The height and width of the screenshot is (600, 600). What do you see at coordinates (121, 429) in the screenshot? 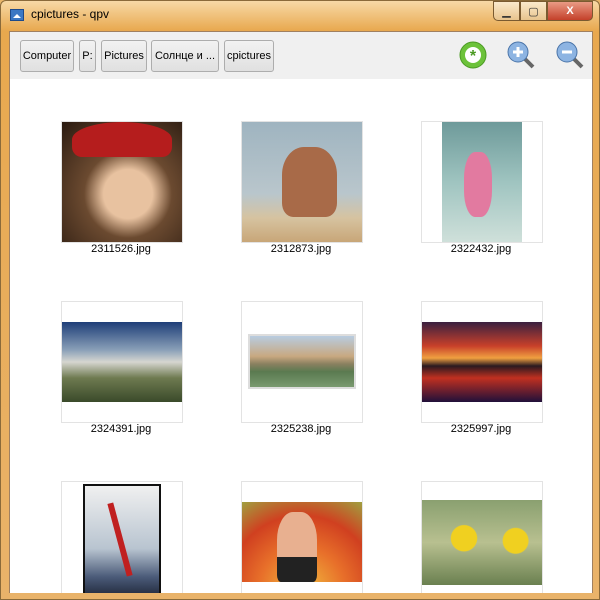
I see `thumbnail-label: 2324391.jpg` at bounding box center [121, 429].